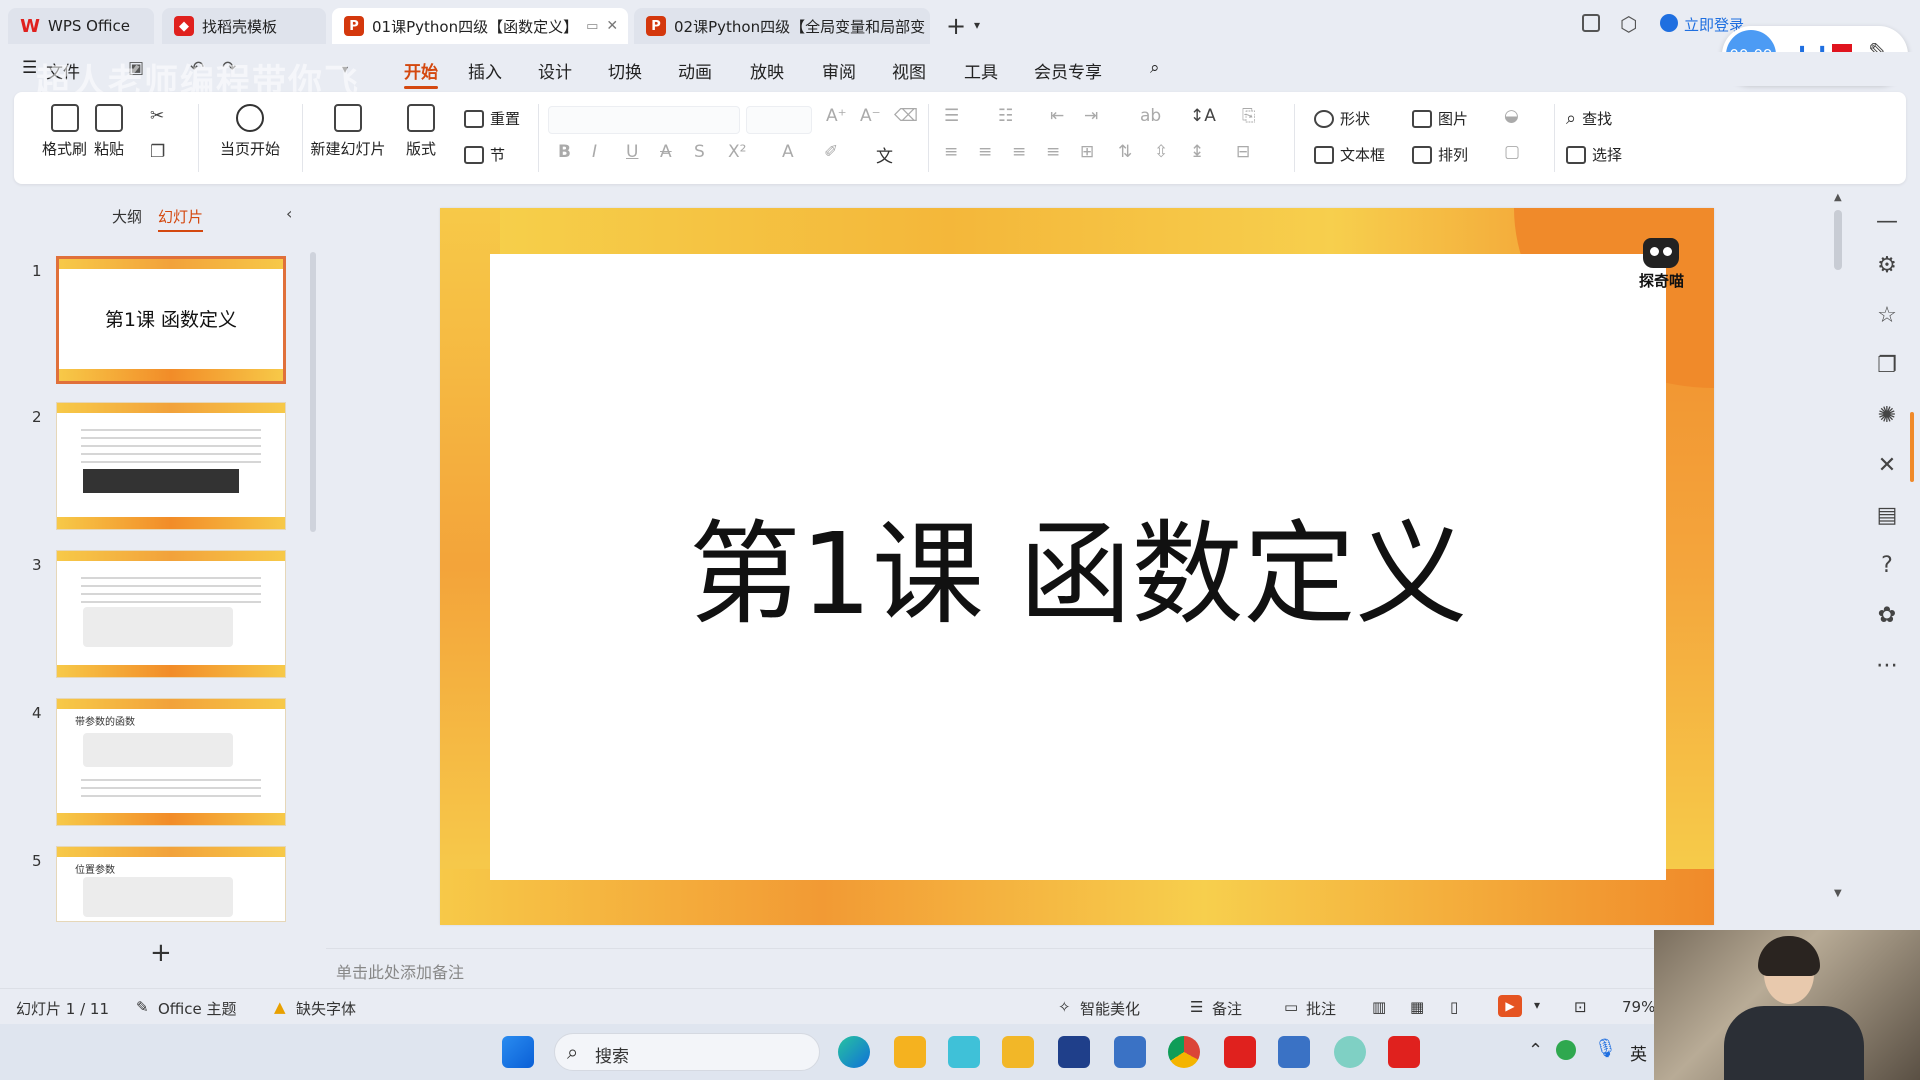 This screenshot has width=1920, height=1080. What do you see at coordinates (1227, 1008) in the screenshot?
I see `notes-button: 备注` at bounding box center [1227, 1008].